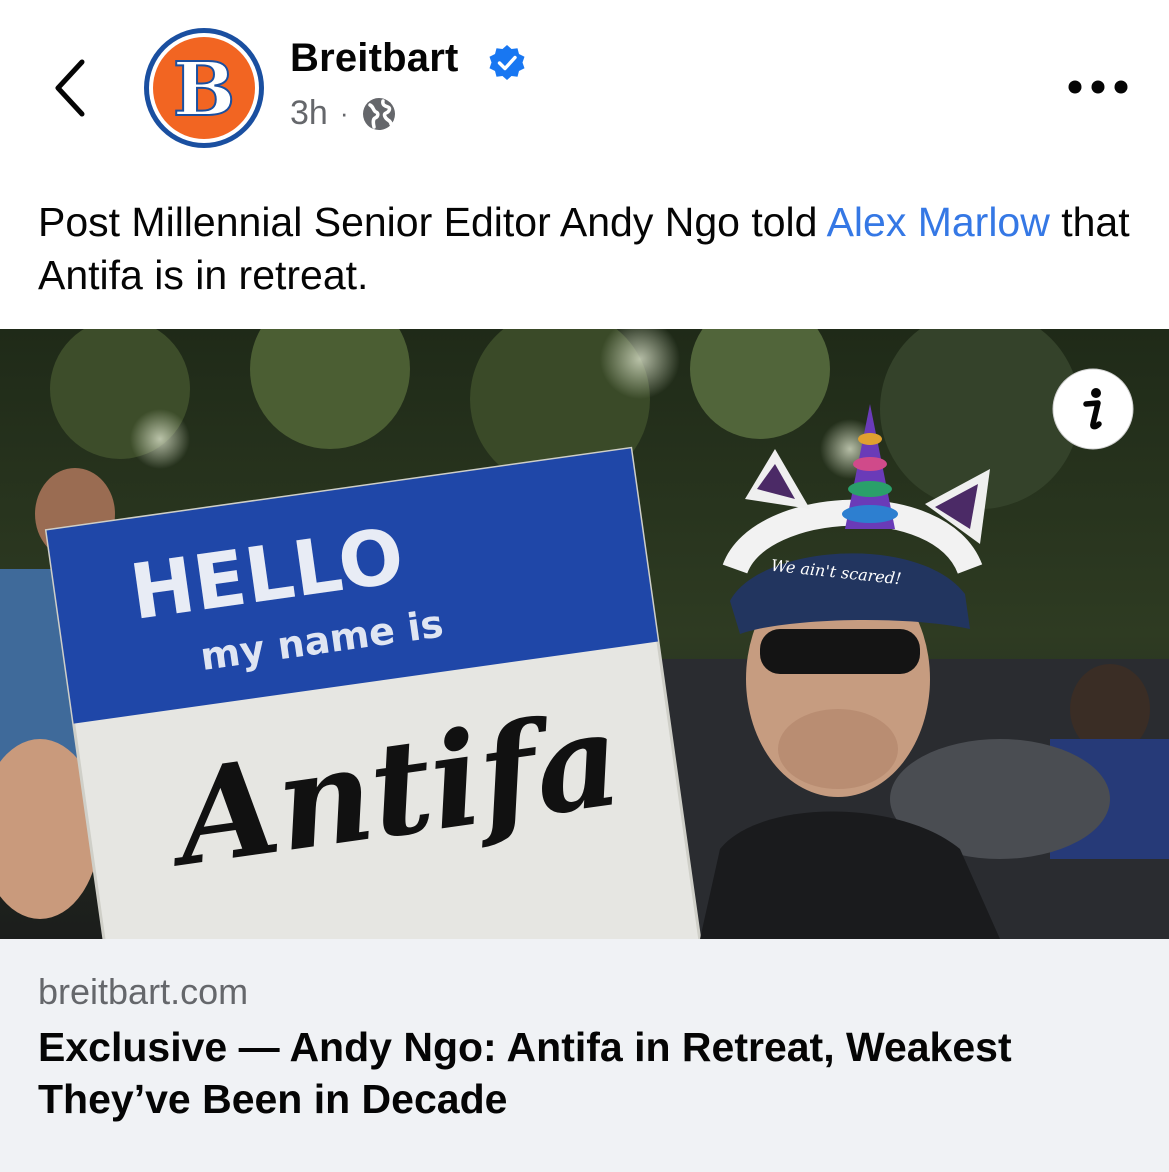 The image size is (1169, 1172). Describe the element at coordinates (378, 113) in the screenshot. I see `globe-icon` at that location.